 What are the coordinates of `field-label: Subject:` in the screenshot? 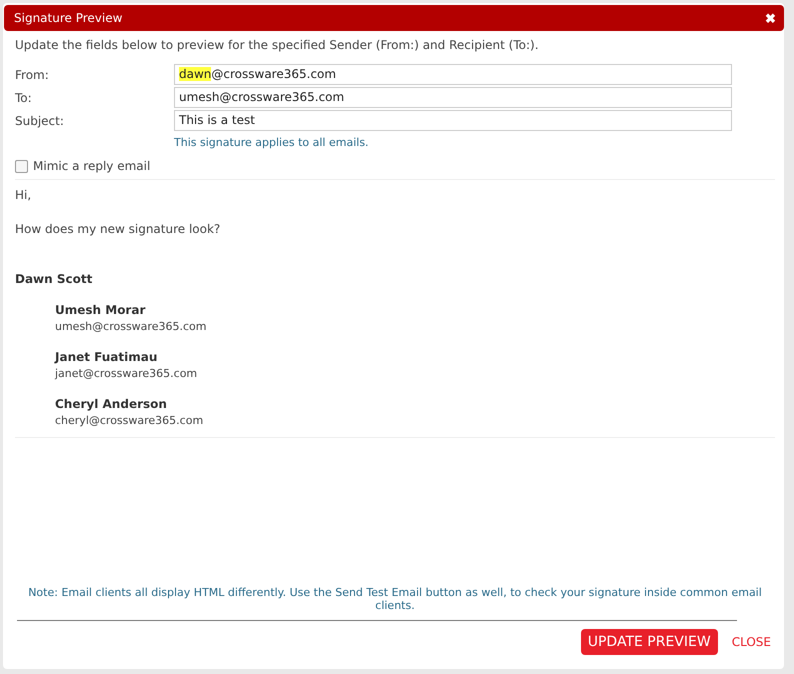 It's located at (40, 121).